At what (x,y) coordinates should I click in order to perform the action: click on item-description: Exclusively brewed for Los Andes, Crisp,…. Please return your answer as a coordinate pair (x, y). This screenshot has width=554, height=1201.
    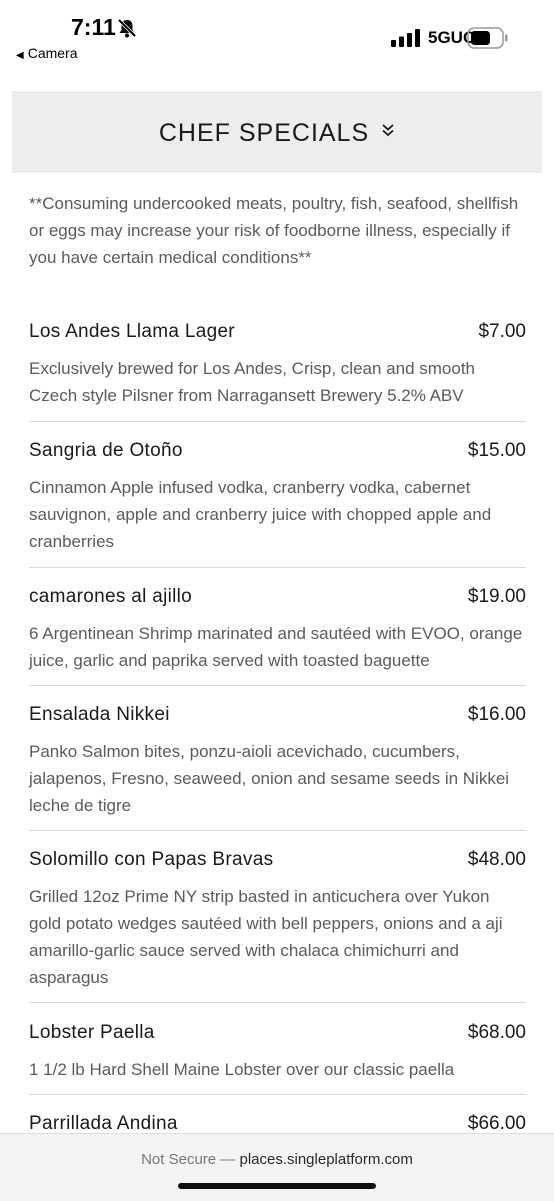
    Looking at the image, I should click on (252, 382).